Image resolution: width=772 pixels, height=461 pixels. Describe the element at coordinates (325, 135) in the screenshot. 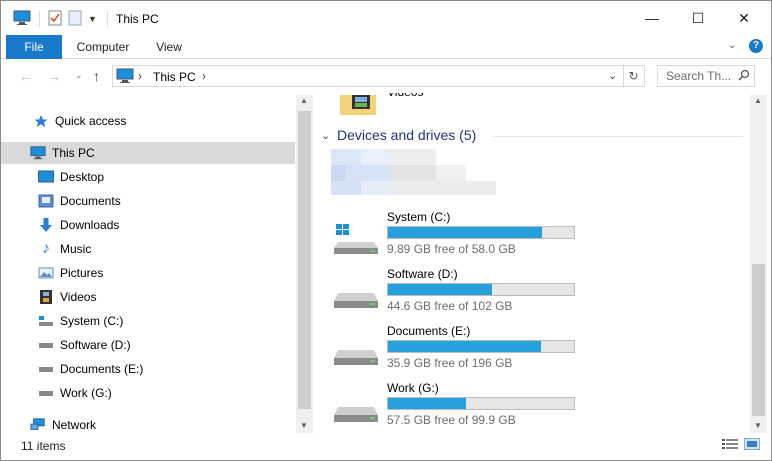

I see `section-collapse-chevron-icon: ⌄` at that location.